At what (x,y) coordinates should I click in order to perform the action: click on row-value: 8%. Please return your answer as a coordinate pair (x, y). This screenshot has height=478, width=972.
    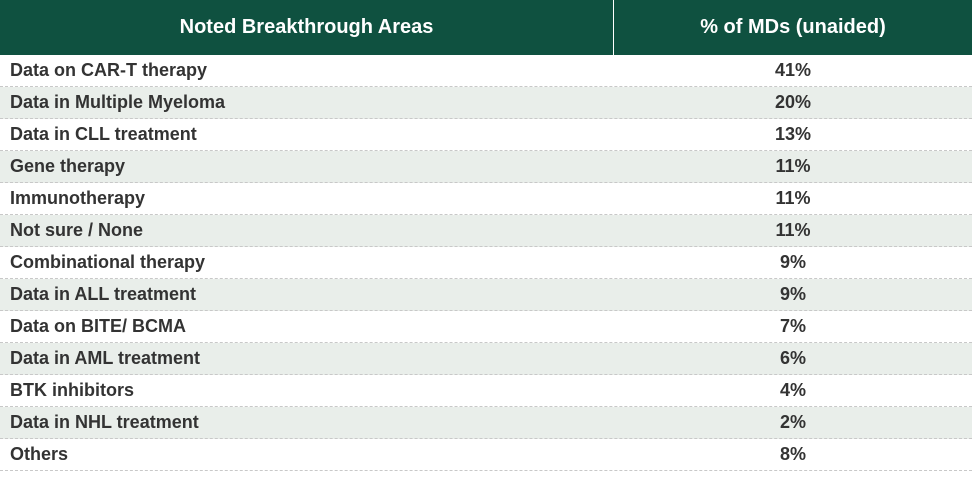
    Looking at the image, I should click on (792, 454).